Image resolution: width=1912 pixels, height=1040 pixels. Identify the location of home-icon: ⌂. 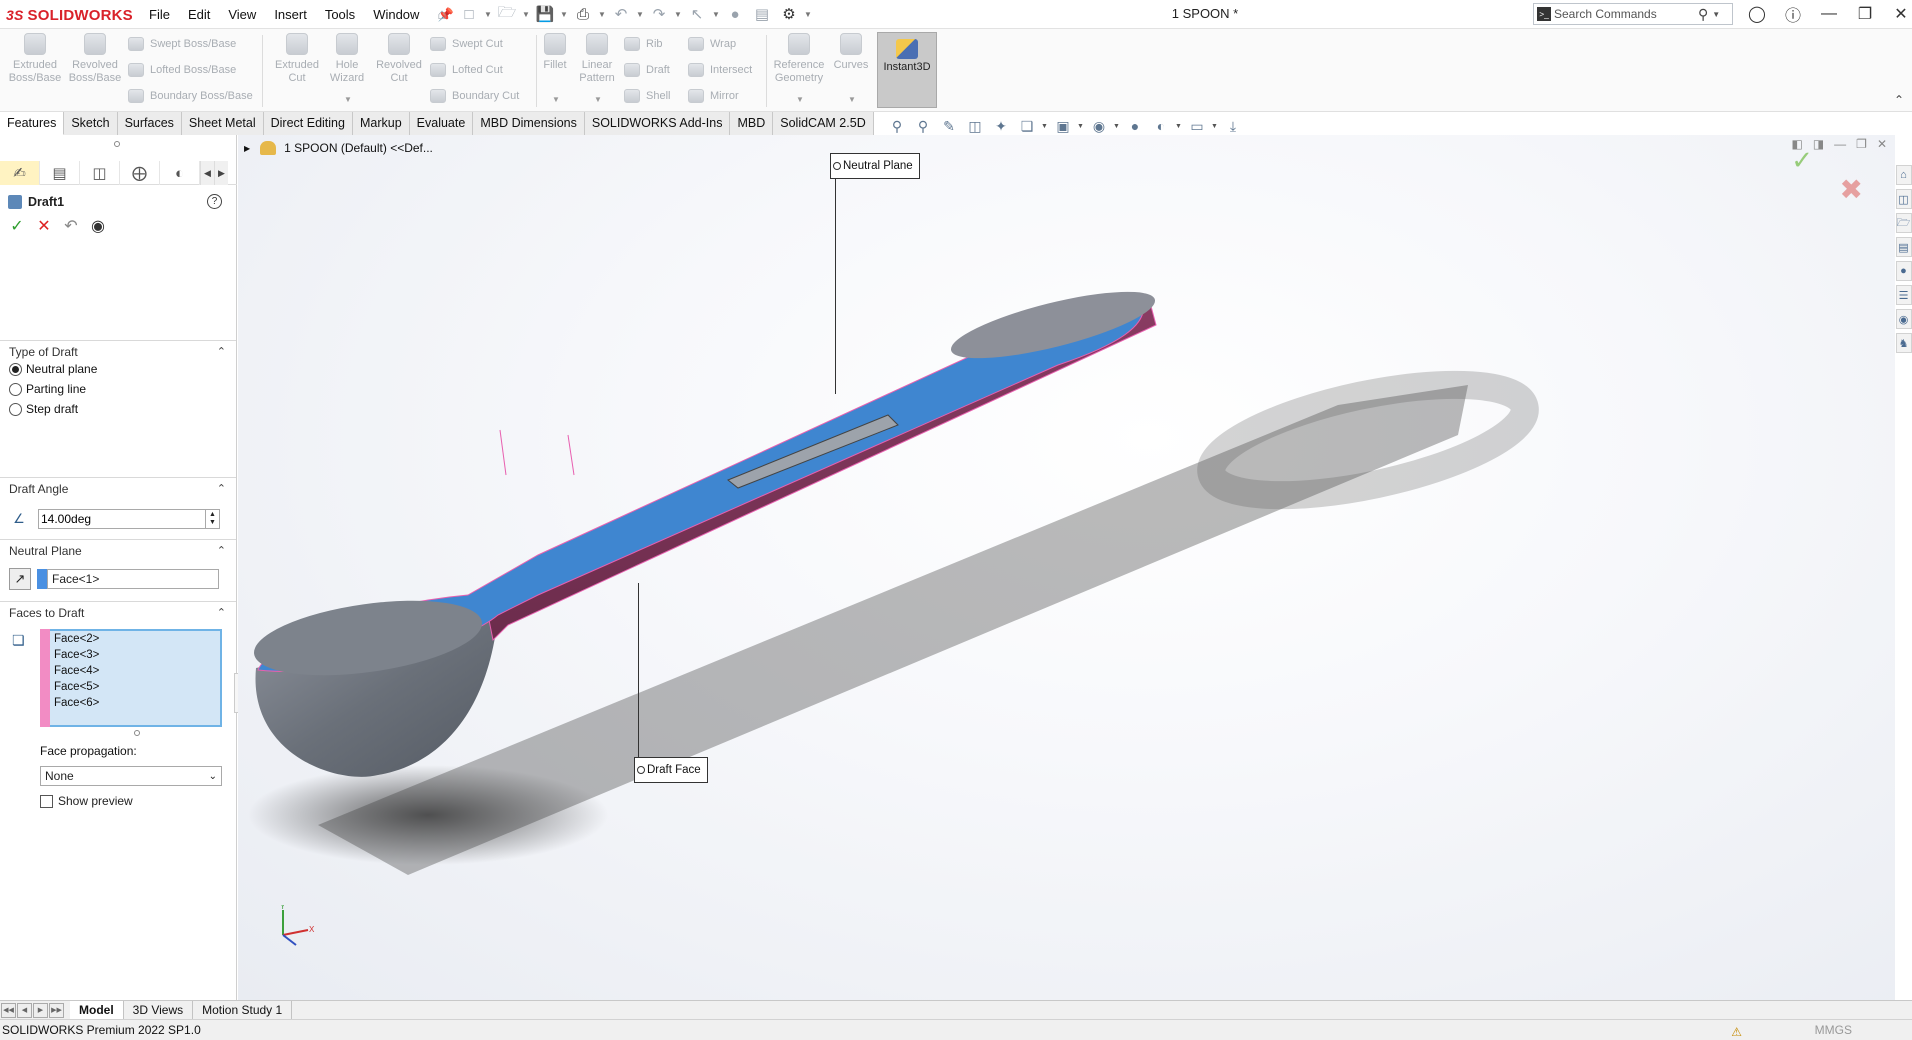
(442, 14).